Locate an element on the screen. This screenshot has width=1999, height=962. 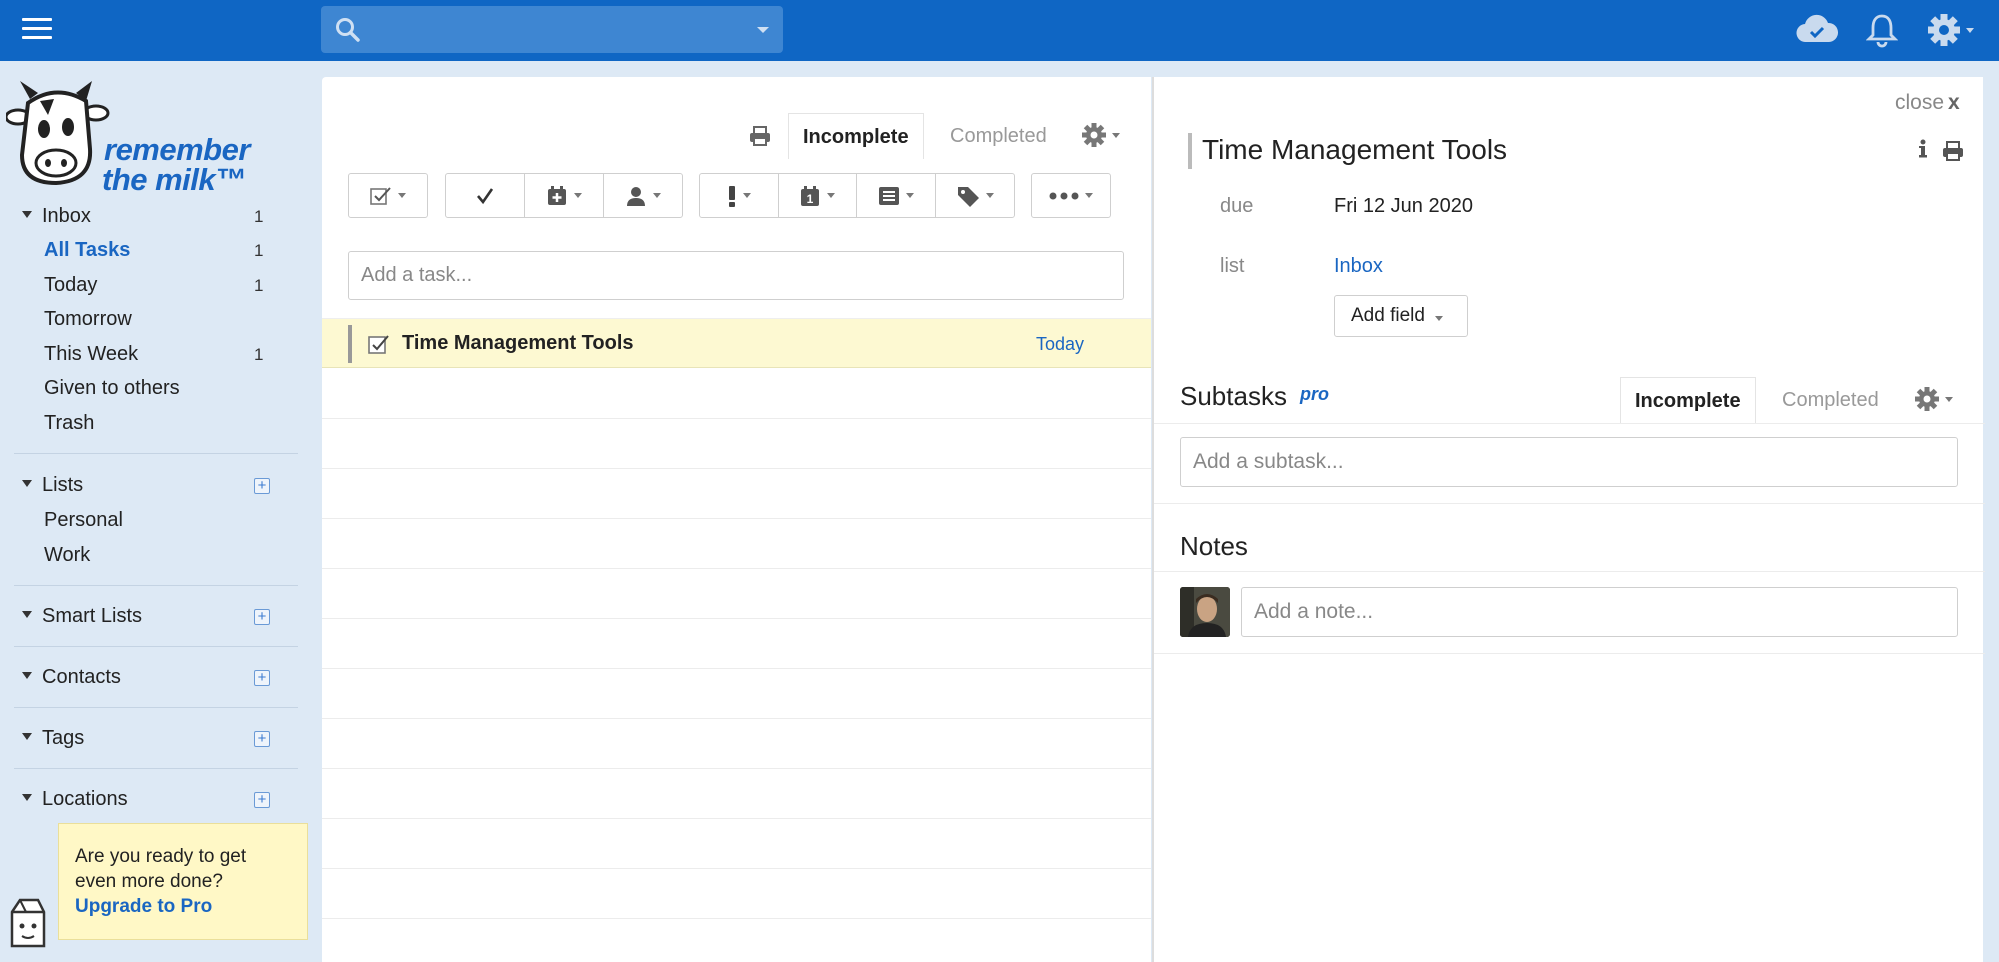
task-row: Time Management Tools Today is located at coordinates (736, 343).